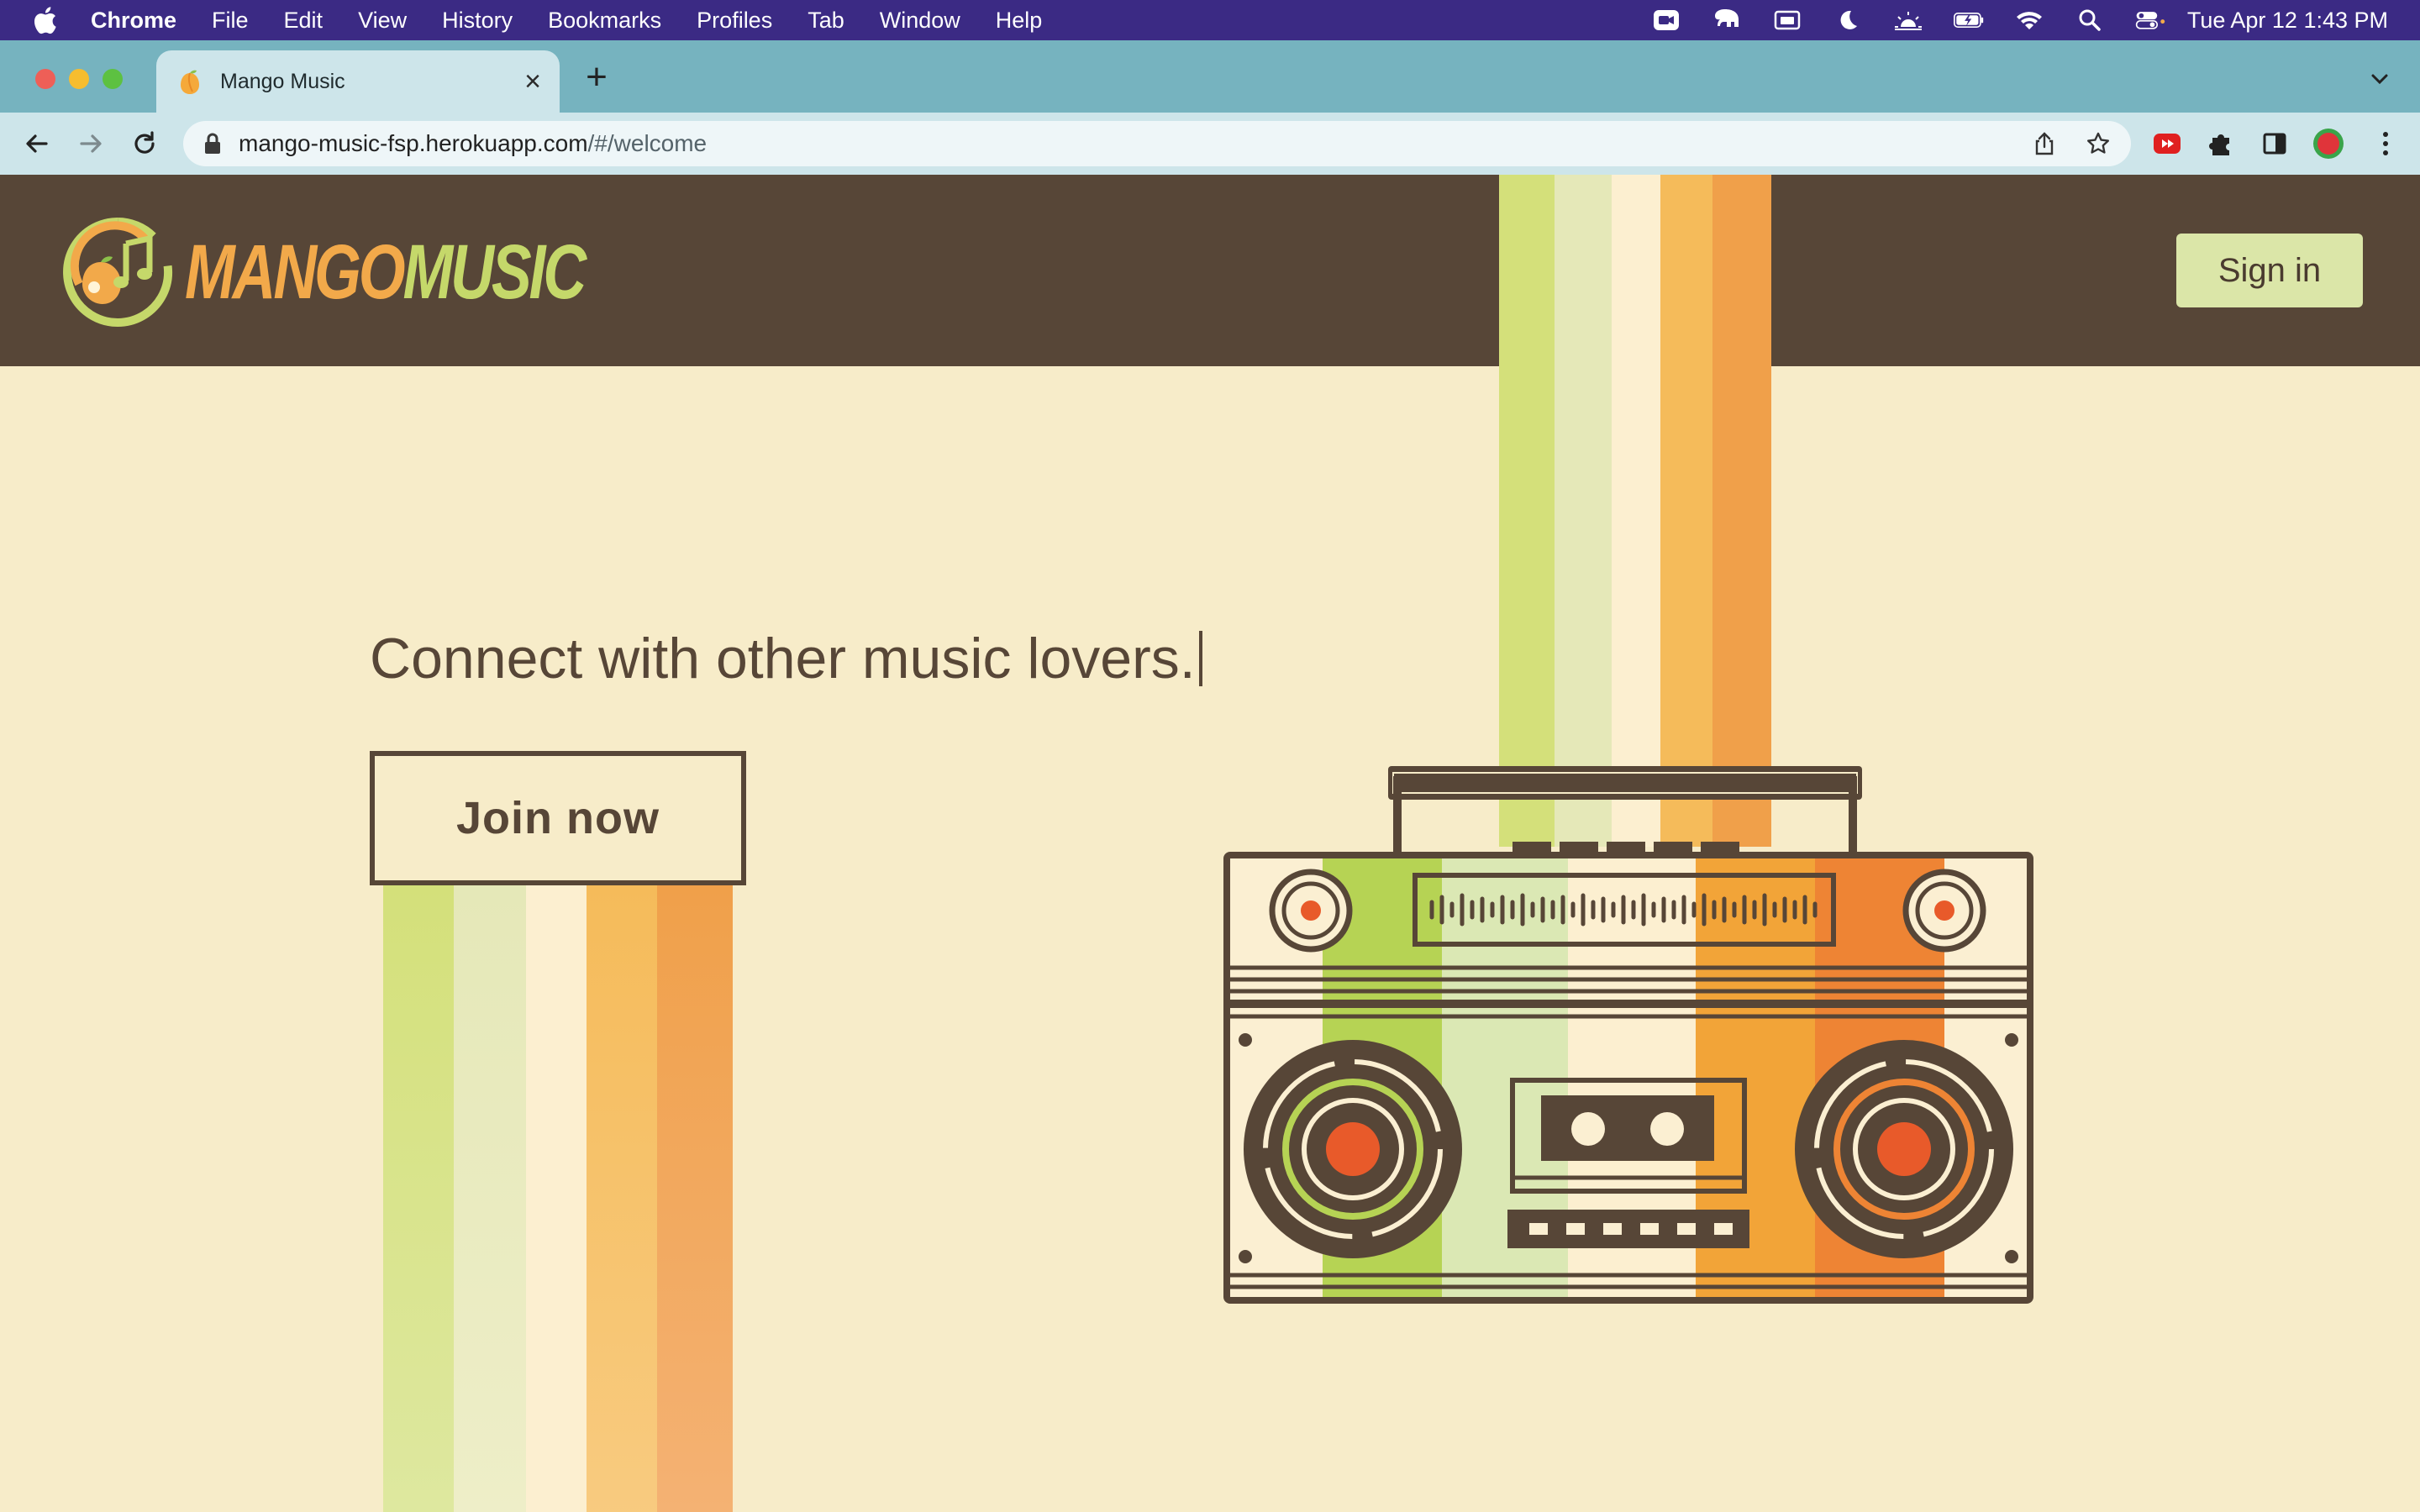 The height and width of the screenshot is (1512, 2420). Describe the element at coordinates (1848, 20) in the screenshot. I see `moon-icon` at that location.